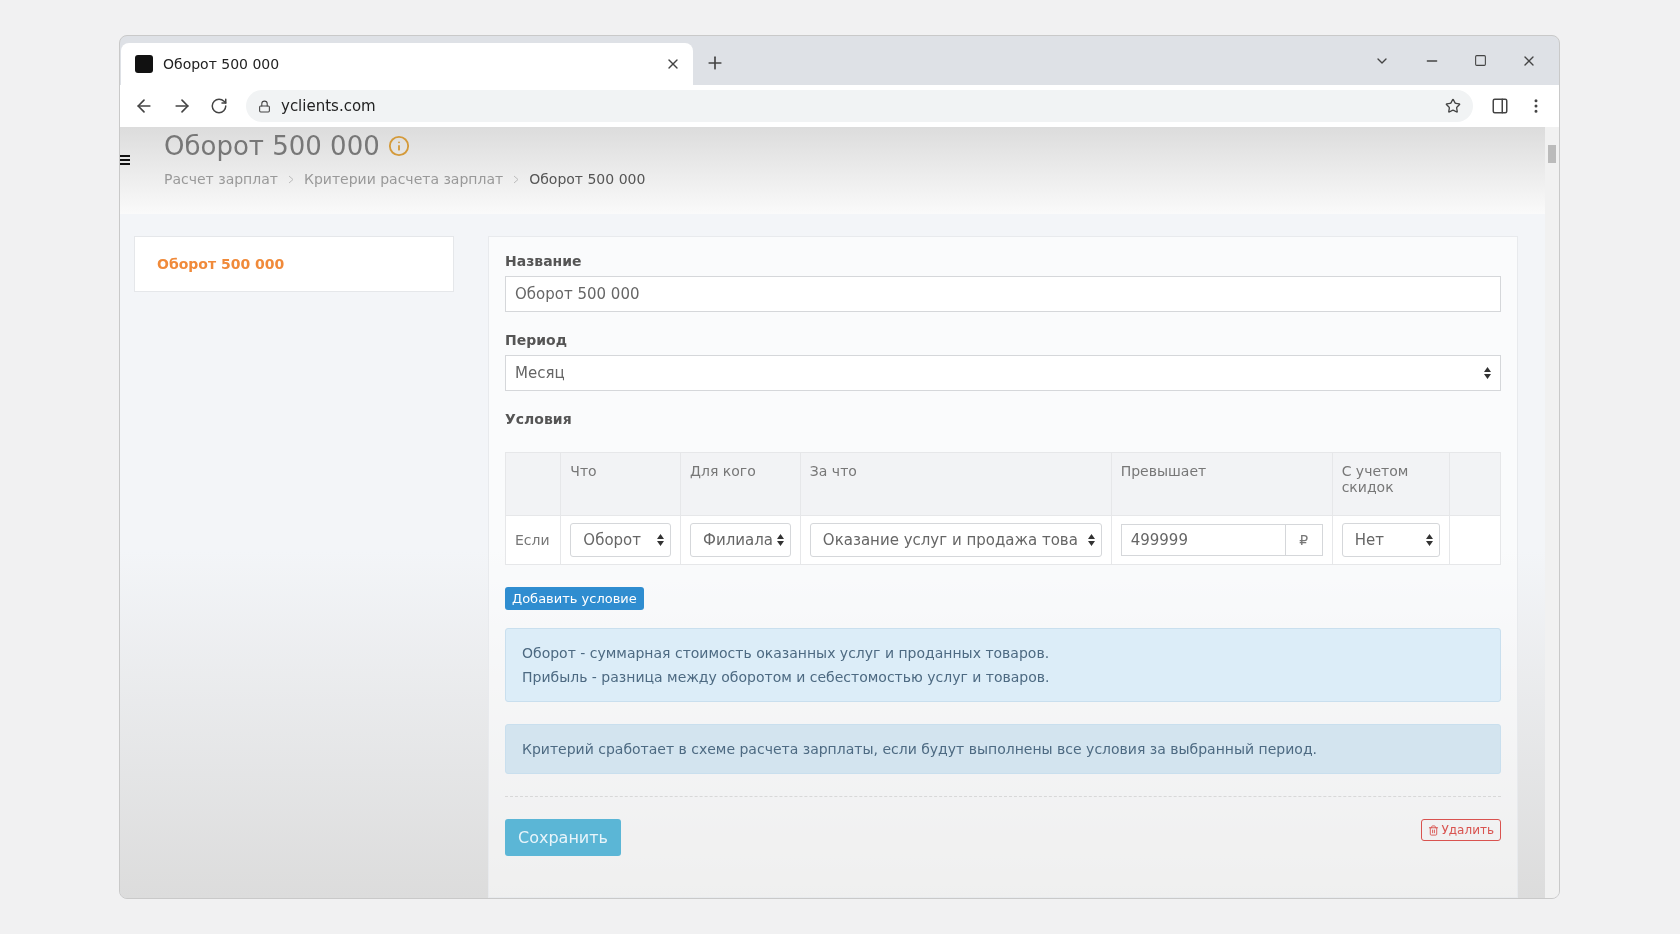 This screenshot has width=1680, height=934. Describe the element at coordinates (1552, 154) in the screenshot. I see `scrollbar-thumb` at that location.